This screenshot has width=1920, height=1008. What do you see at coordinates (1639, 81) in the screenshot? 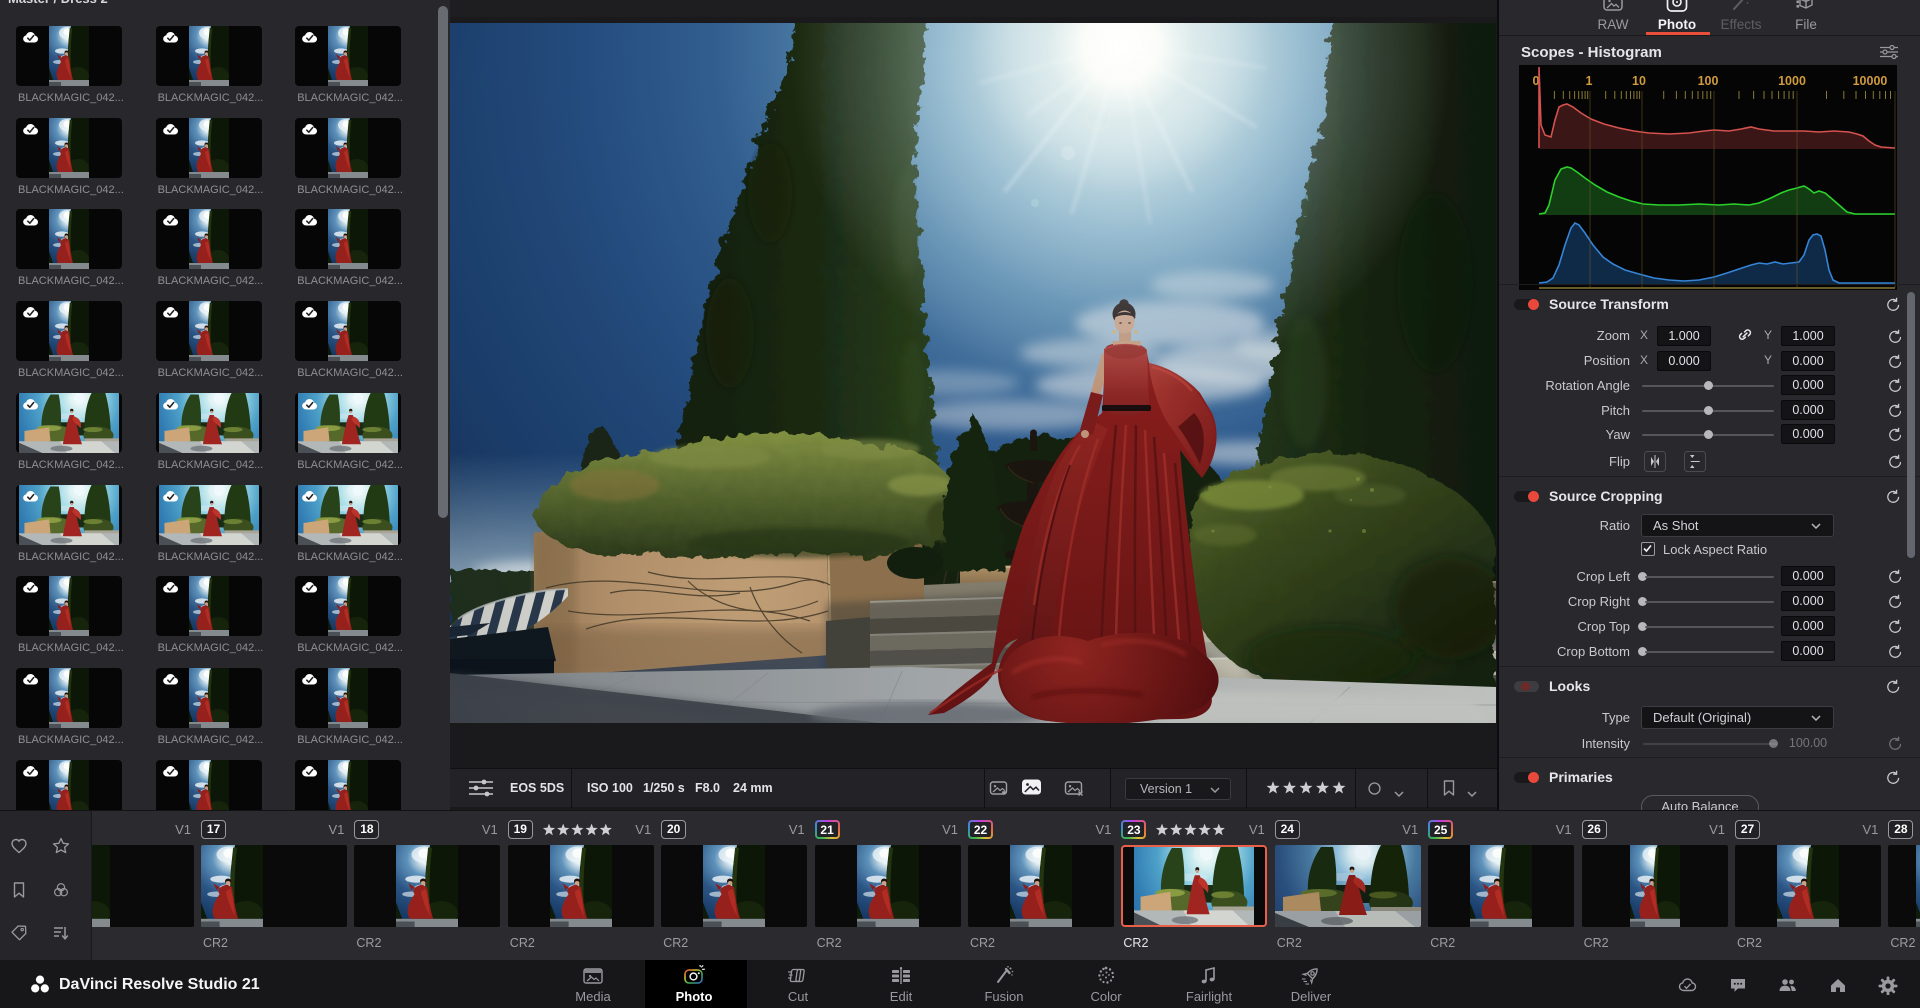
I see `svg-text: 10` at bounding box center [1639, 81].